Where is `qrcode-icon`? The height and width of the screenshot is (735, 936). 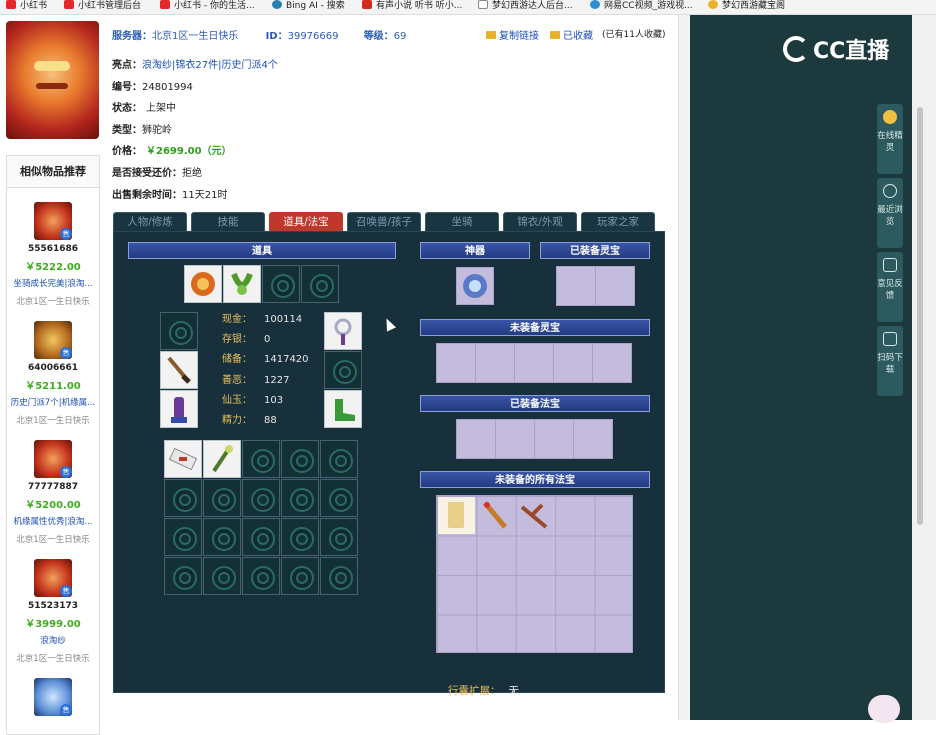
qrcode-icon is located at coordinates (890, 339).